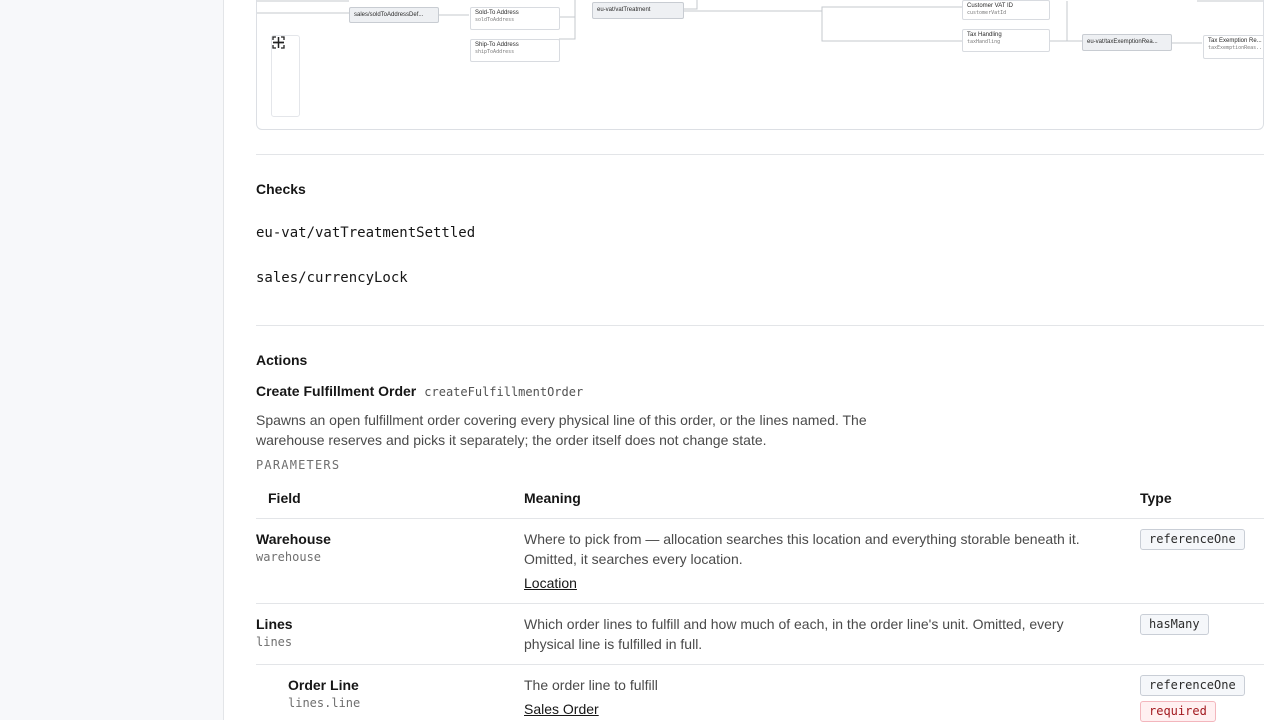 The height and width of the screenshot is (722, 1280). I want to click on actions-heading: Actions, so click(282, 360).